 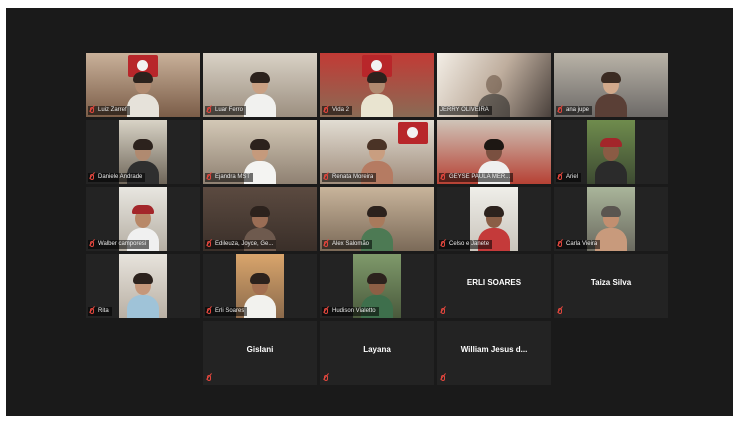 What do you see at coordinates (112, 110) in the screenshot?
I see `participant-name: Luiz Zarref` at bounding box center [112, 110].